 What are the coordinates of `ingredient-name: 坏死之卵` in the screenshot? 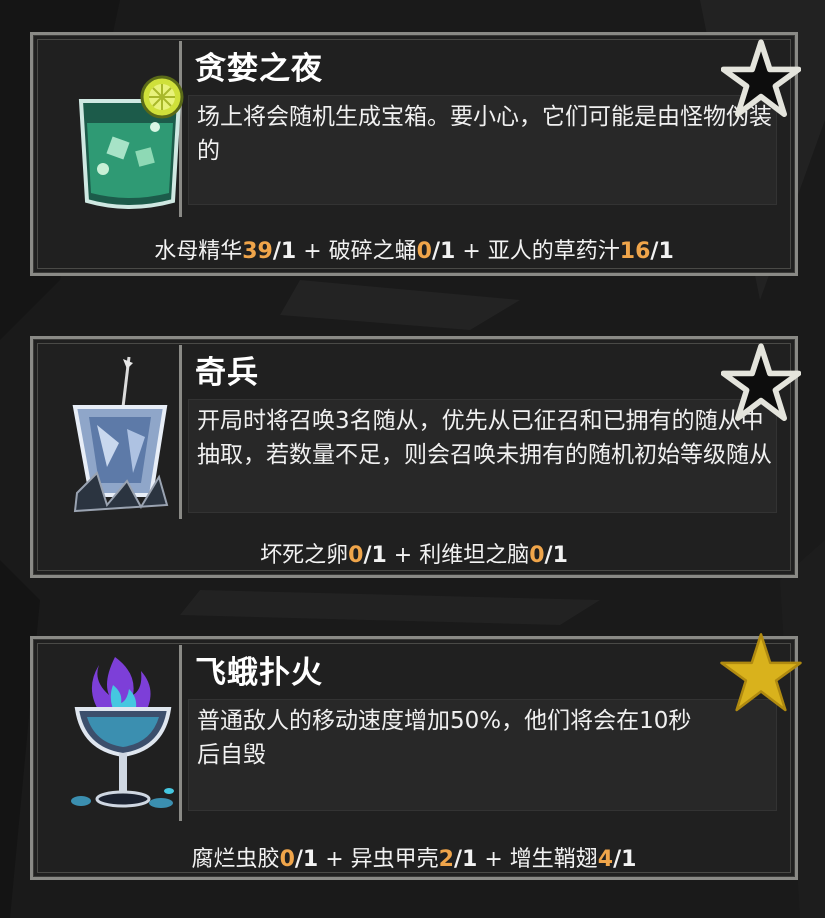 It's located at (304, 555).